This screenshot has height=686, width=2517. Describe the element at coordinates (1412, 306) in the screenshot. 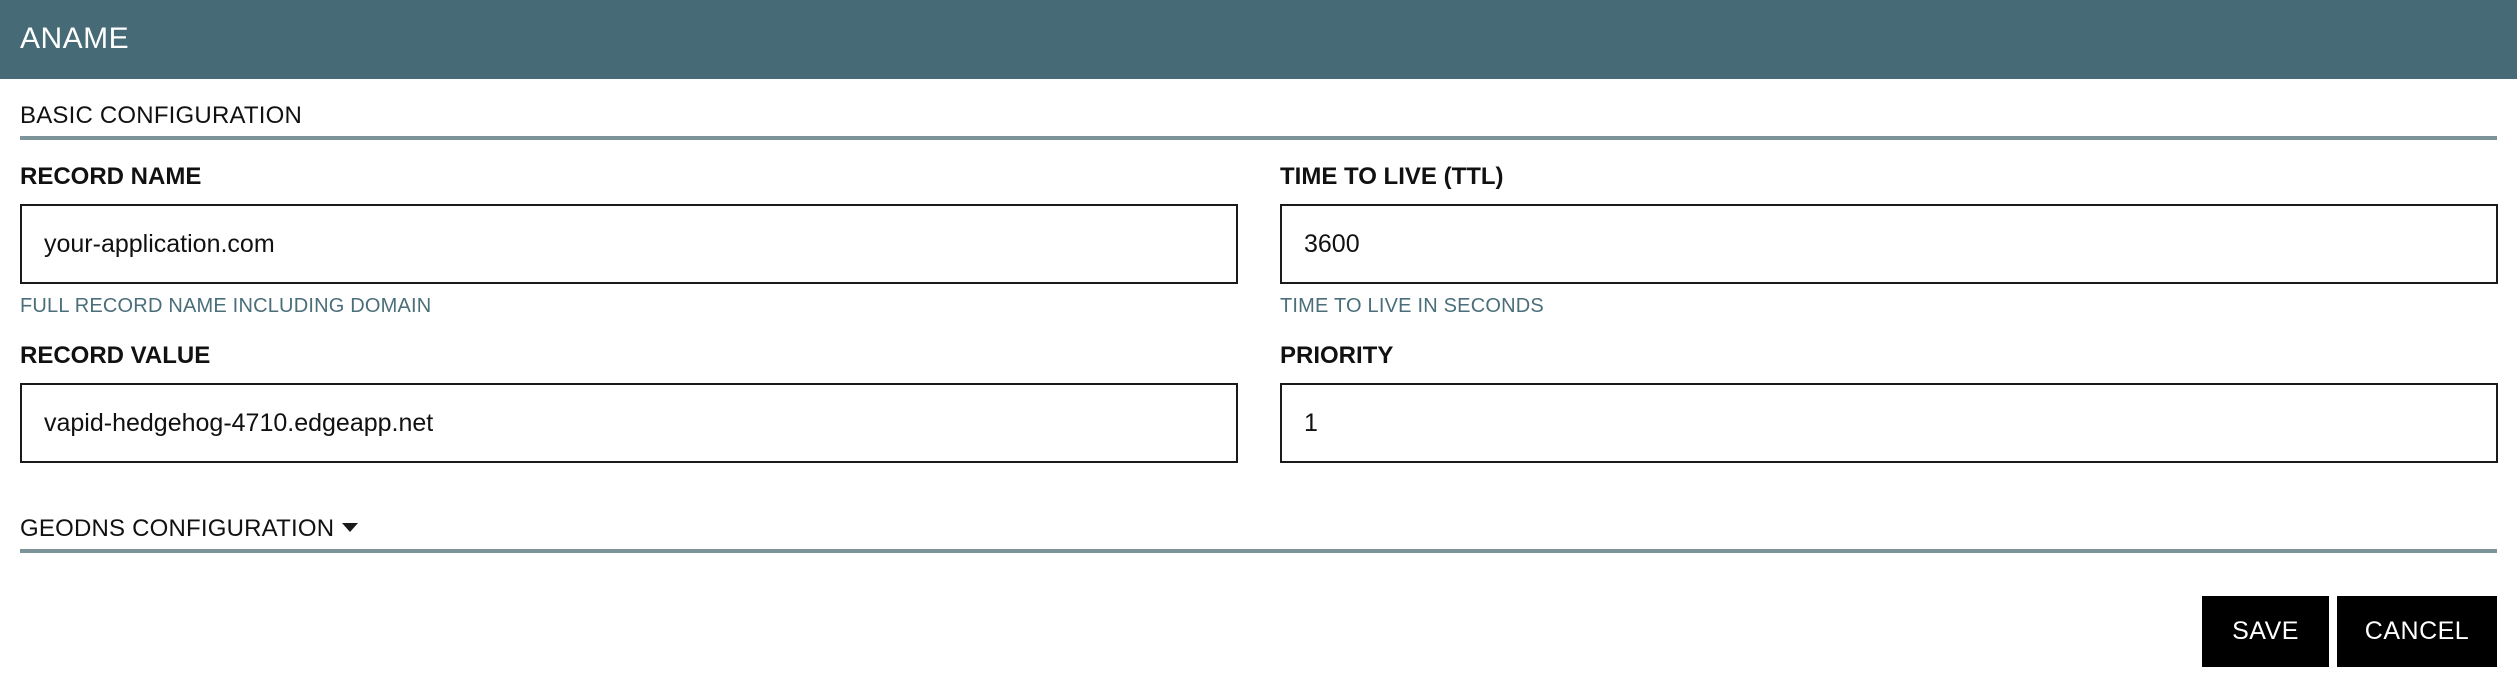

I see `ttl-help: TIME TO LIVE IN SECONDS` at that location.